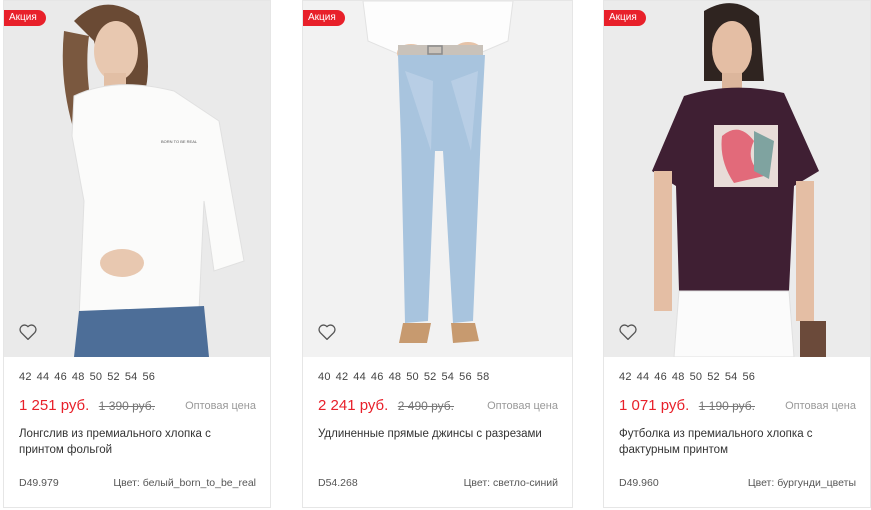 This screenshot has height=510, width=871. What do you see at coordinates (654, 405) in the screenshot?
I see `current-price: 1 071 руб.` at bounding box center [654, 405].